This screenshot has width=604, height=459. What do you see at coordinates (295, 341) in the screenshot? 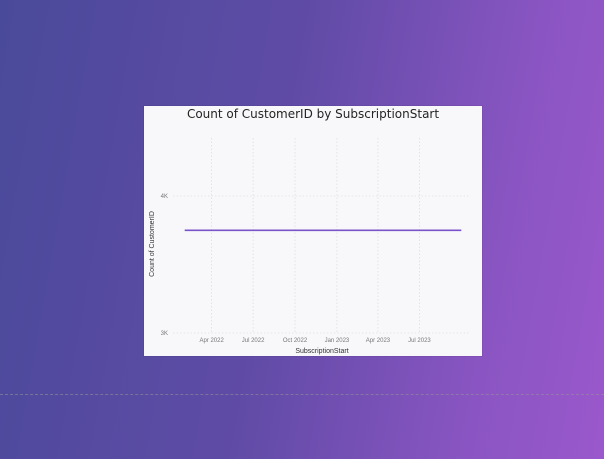
I see `x-tick-label: Oct 2022` at bounding box center [295, 341].